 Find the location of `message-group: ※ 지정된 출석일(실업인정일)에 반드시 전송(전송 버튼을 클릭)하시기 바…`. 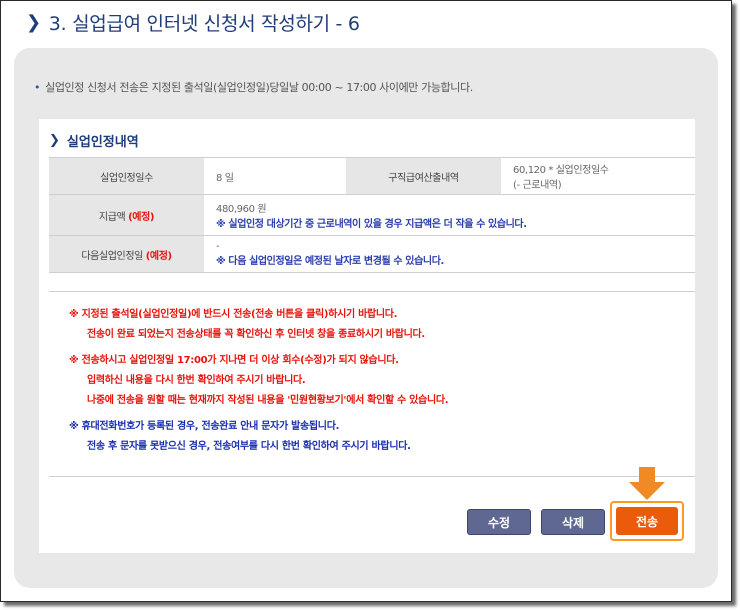

message-group: ※ 지정된 출석일(실업인정일)에 반드시 전송(전송 버튼을 클릭)하시기 바… is located at coordinates (258, 325).